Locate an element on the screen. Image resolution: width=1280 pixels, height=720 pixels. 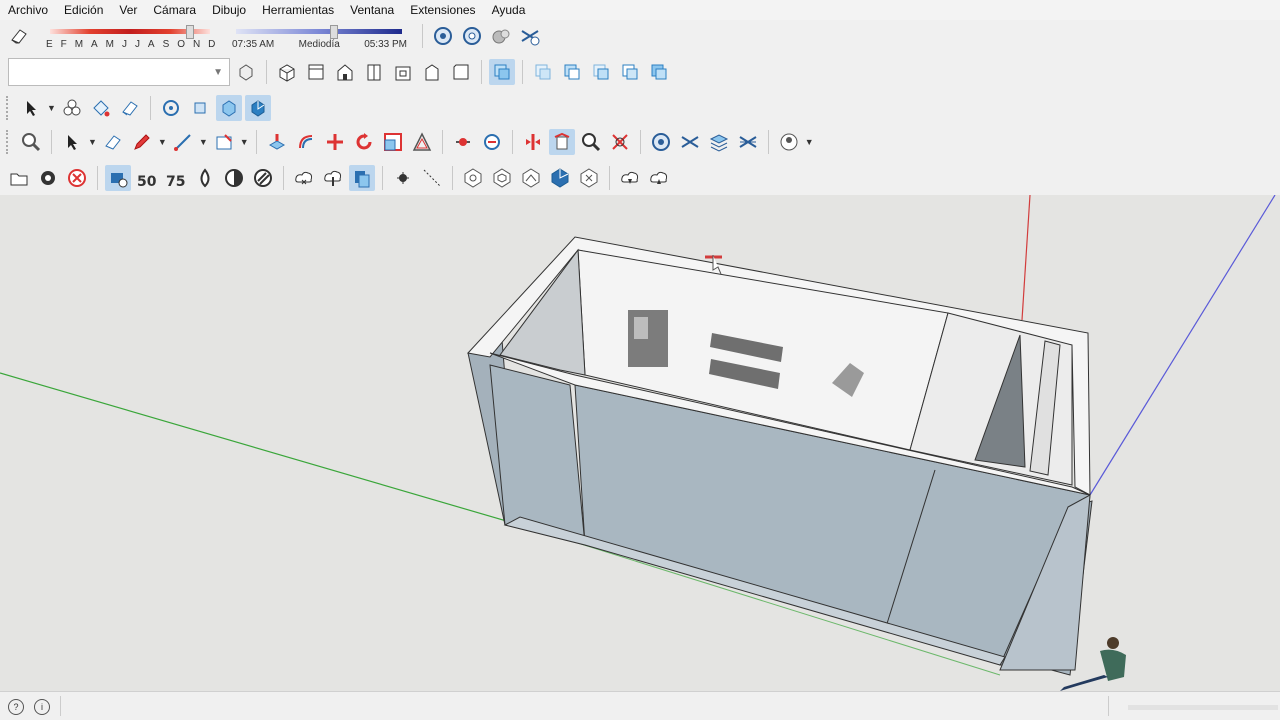
time-start-label: 07:35 AM is located at coordinates (253, 44).